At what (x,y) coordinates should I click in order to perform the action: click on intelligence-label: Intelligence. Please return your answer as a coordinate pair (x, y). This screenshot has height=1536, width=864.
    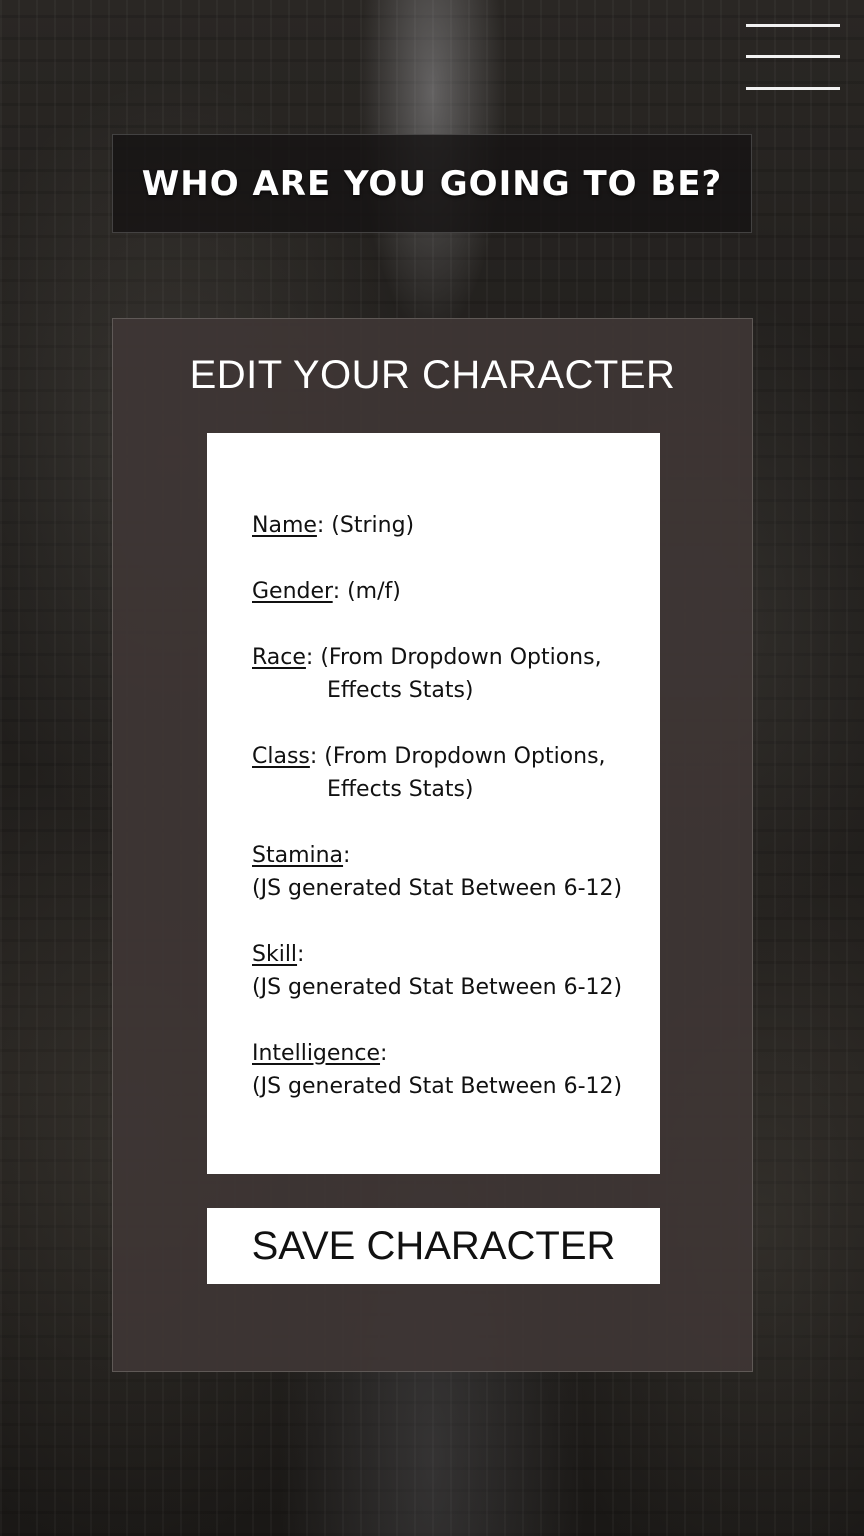
    Looking at the image, I should click on (316, 1053).